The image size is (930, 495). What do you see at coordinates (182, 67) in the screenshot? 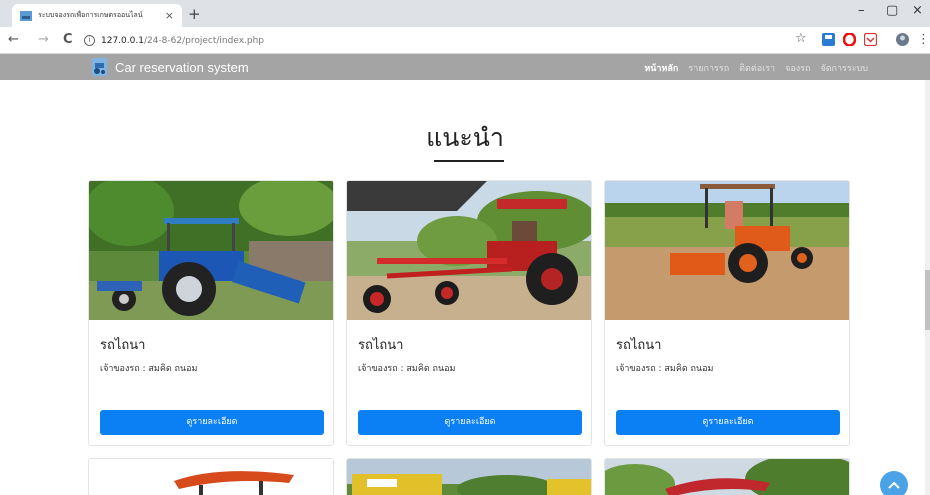
I see `brand-title: Car reservation system` at bounding box center [182, 67].